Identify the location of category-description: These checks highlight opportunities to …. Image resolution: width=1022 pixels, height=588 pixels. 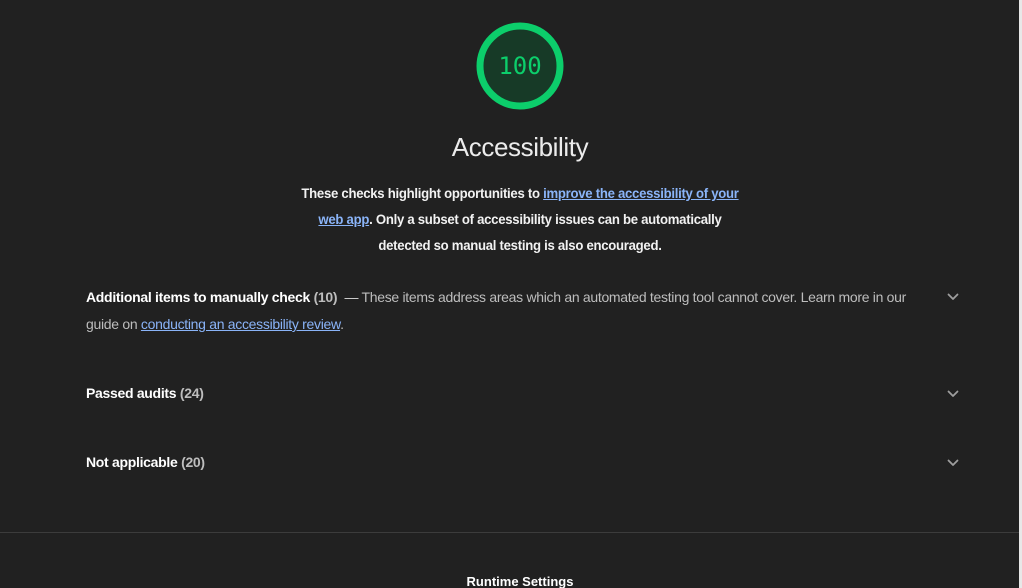
(520, 219).